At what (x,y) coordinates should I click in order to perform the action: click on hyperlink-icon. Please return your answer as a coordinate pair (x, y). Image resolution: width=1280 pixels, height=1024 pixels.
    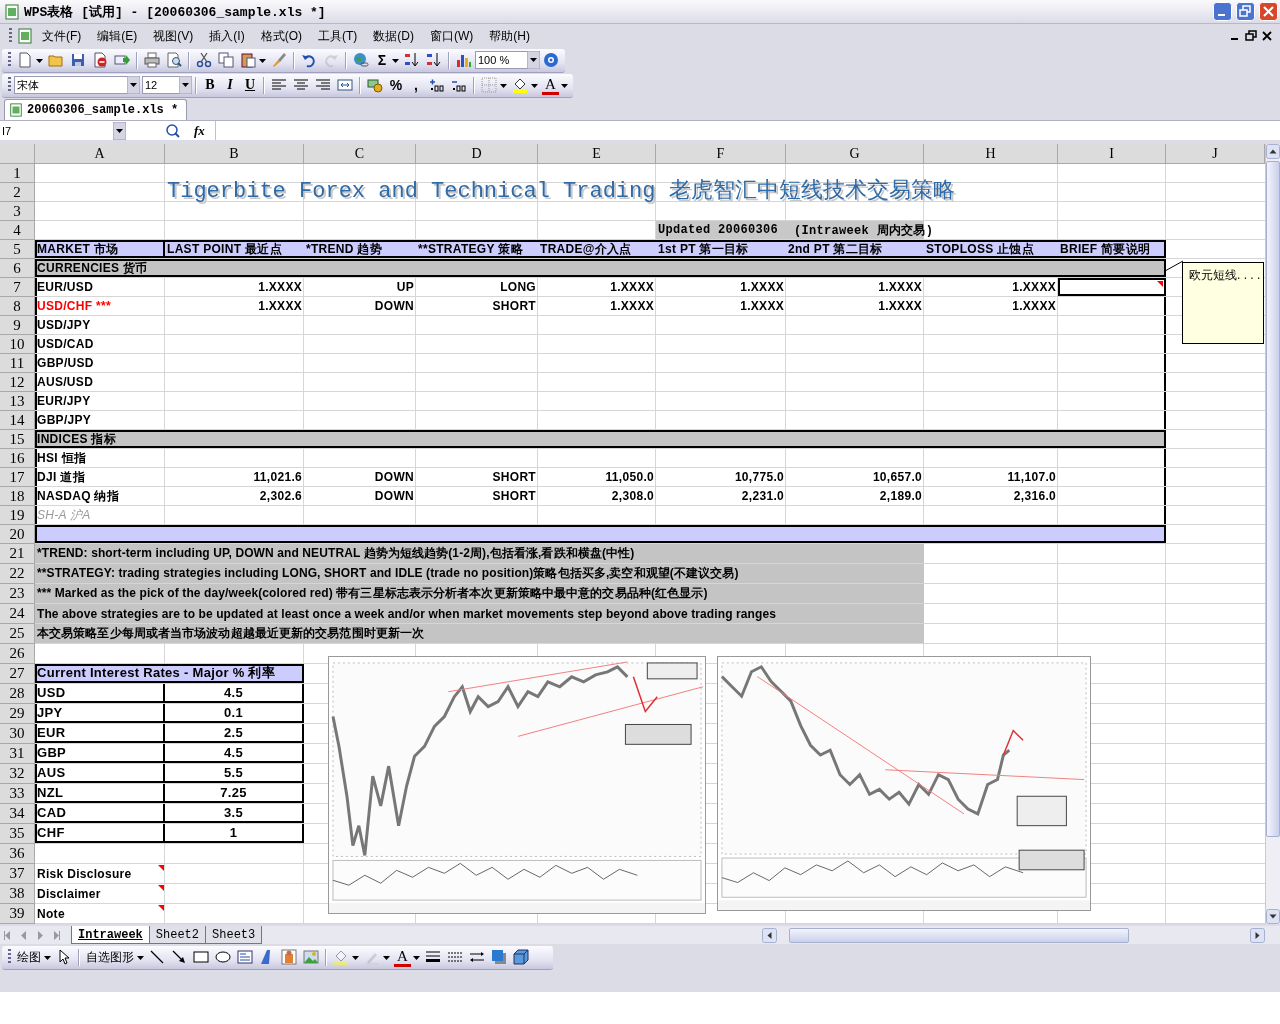
    Looking at the image, I should click on (361, 60).